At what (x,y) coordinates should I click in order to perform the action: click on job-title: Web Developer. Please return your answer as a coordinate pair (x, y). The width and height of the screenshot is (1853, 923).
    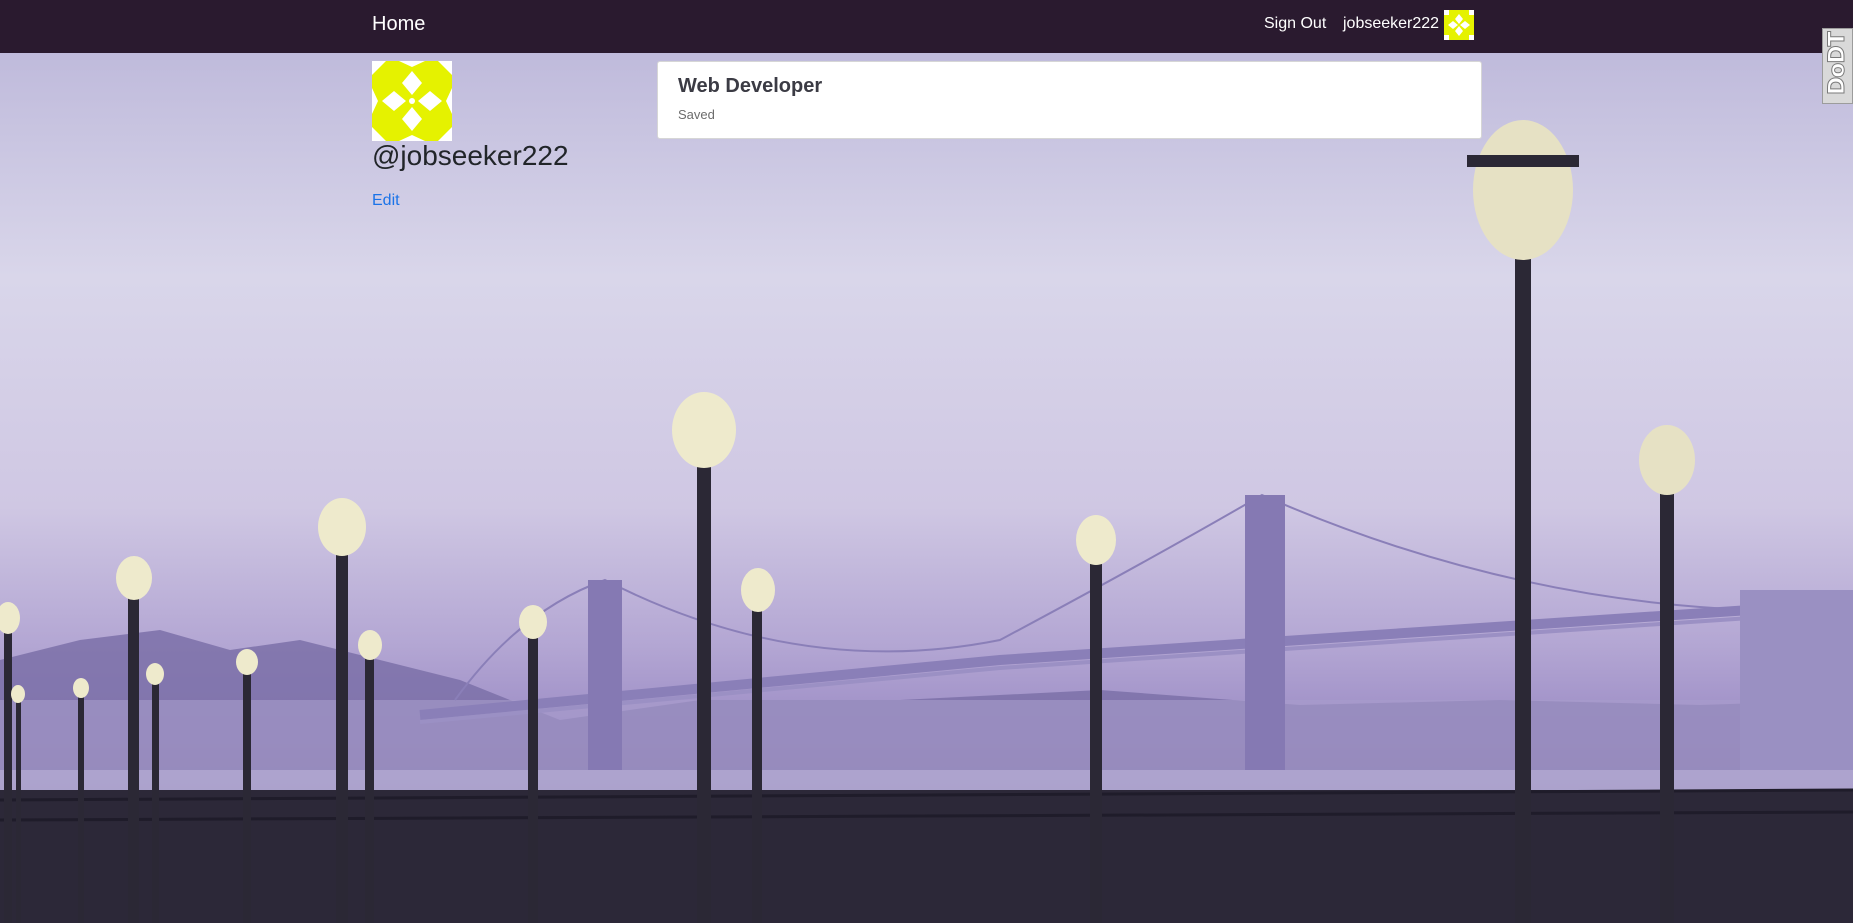
    Looking at the image, I should click on (750, 86).